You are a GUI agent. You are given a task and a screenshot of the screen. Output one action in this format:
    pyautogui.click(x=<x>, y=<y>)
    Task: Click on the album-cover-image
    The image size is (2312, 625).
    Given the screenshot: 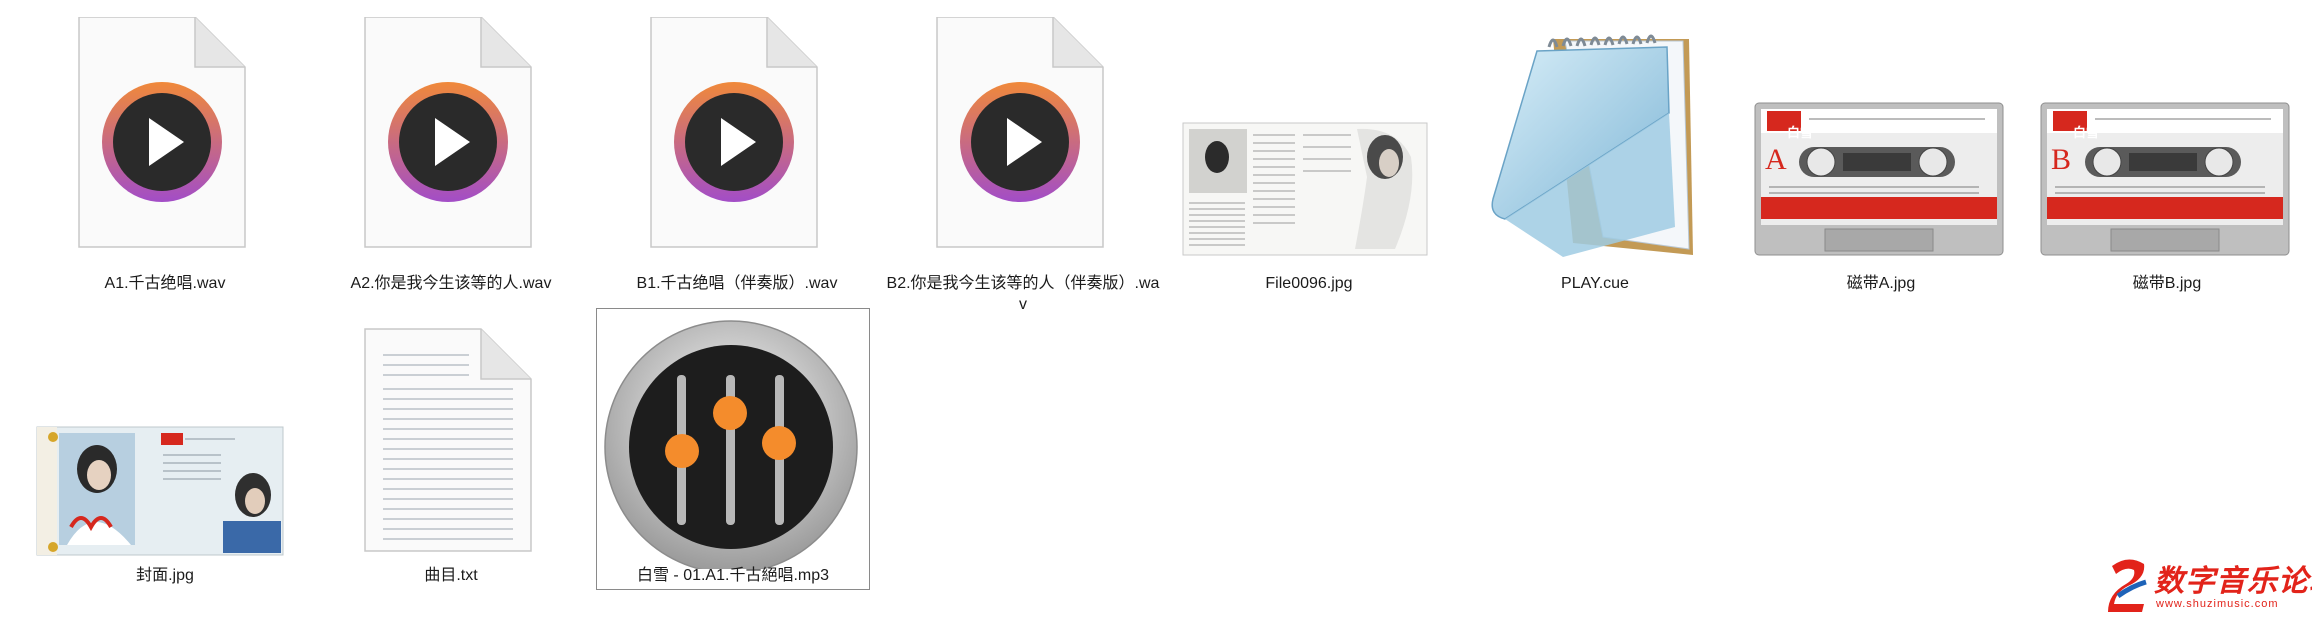 What is the action you would take?
    pyautogui.click(x=160, y=491)
    